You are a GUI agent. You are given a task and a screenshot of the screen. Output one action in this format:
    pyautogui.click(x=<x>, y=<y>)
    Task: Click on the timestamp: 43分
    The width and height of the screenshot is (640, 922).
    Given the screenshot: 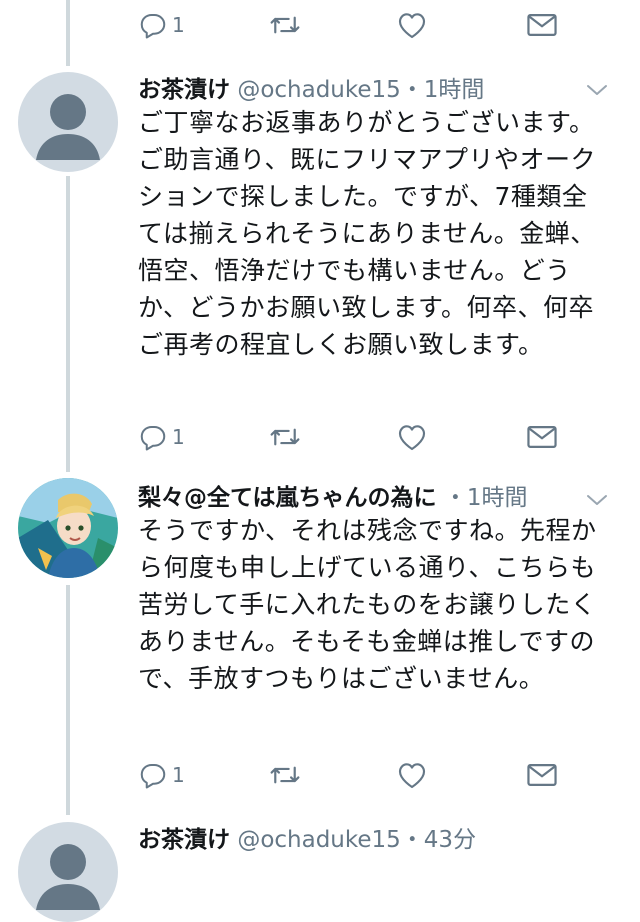 What is the action you would take?
    pyautogui.click(x=450, y=840)
    